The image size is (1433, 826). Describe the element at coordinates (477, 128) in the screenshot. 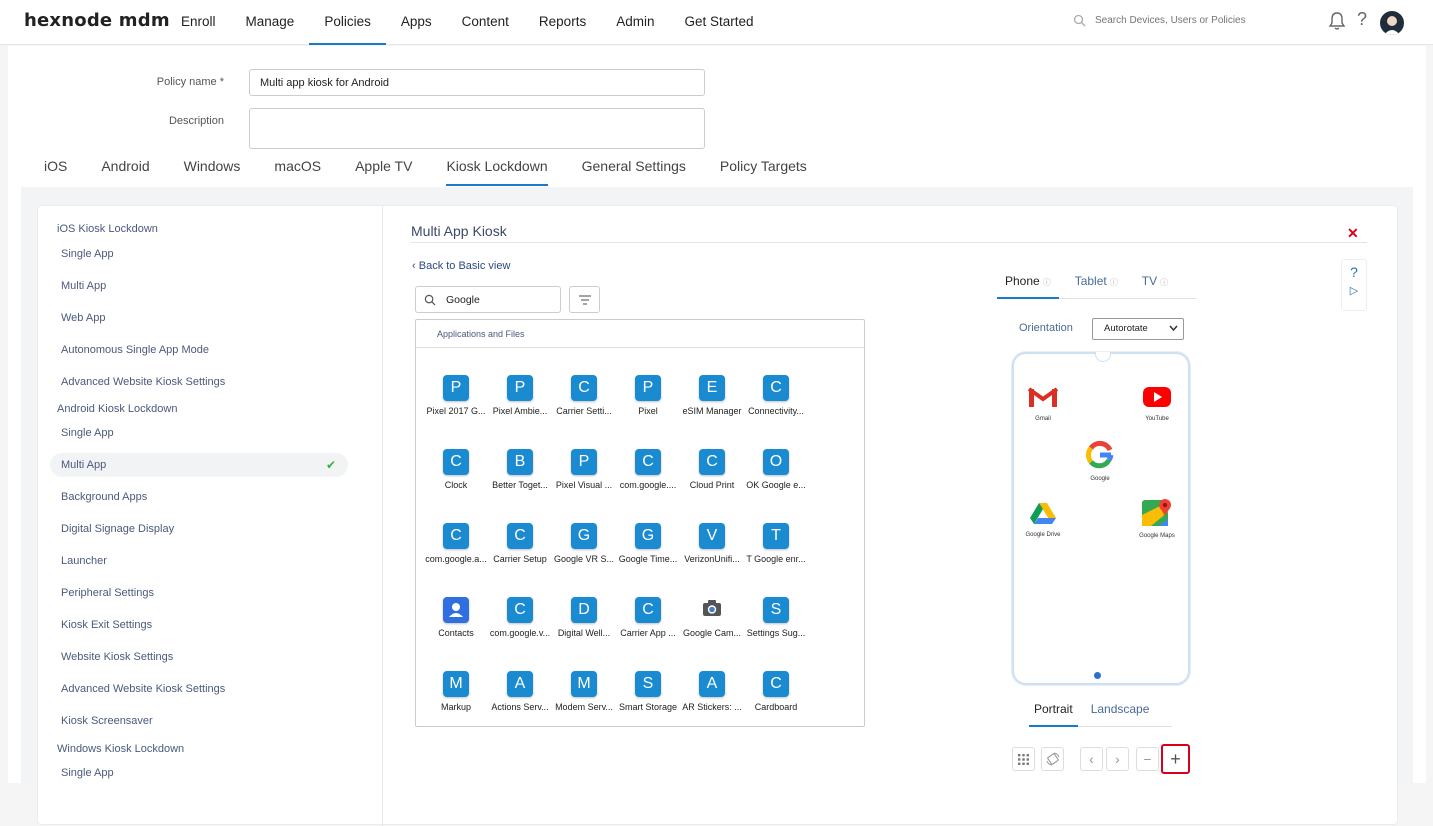

I see `description-input` at that location.